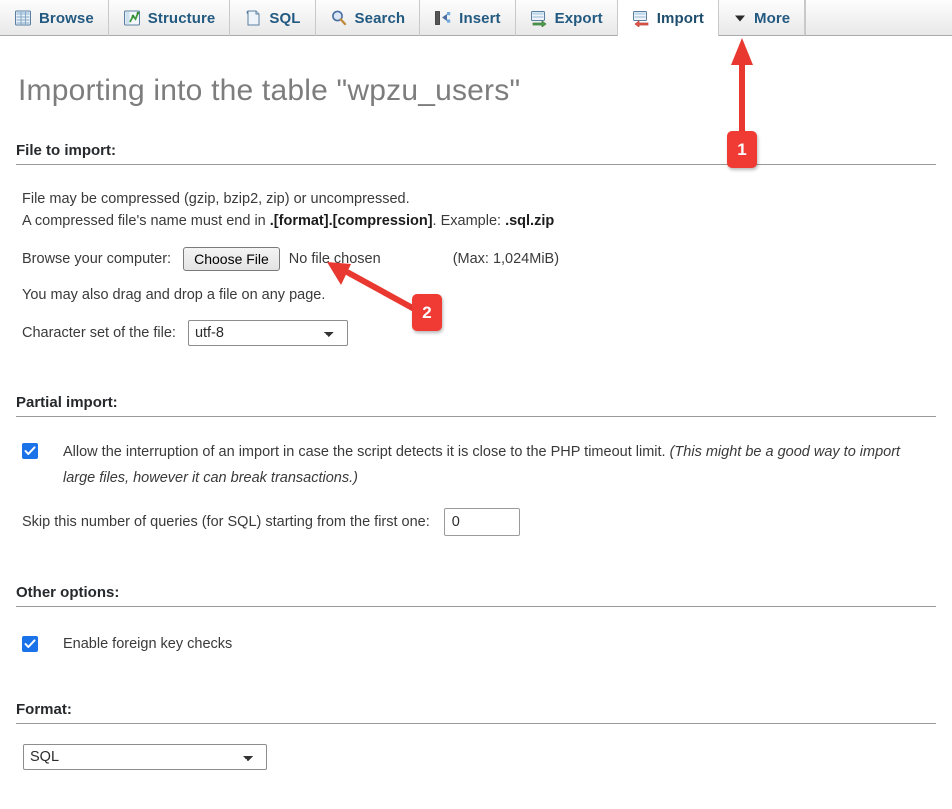 This screenshot has height=809, width=952. Describe the element at coordinates (641, 18) in the screenshot. I see `import-arrow-icon` at that location.